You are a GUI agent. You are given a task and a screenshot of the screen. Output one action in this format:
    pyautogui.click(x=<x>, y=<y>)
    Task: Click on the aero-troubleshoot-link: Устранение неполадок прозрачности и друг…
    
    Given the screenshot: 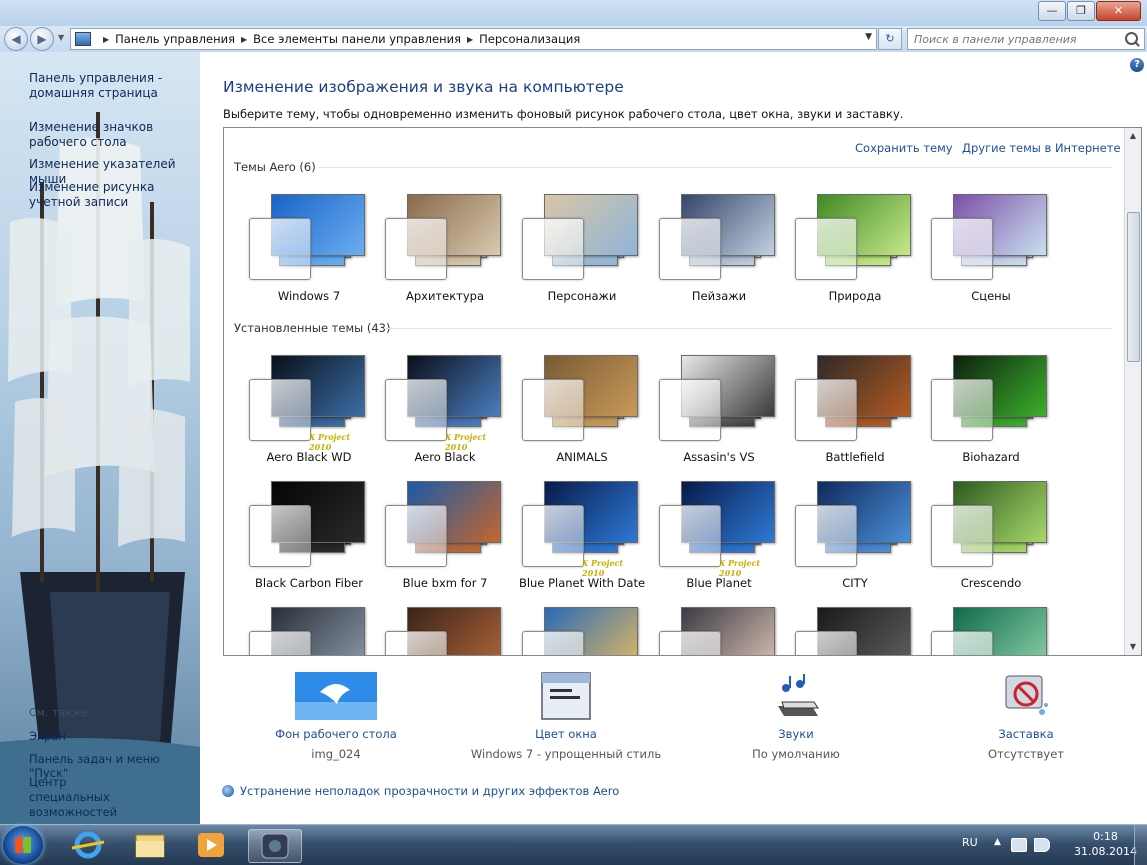 What is the action you would take?
    pyautogui.click(x=420, y=791)
    